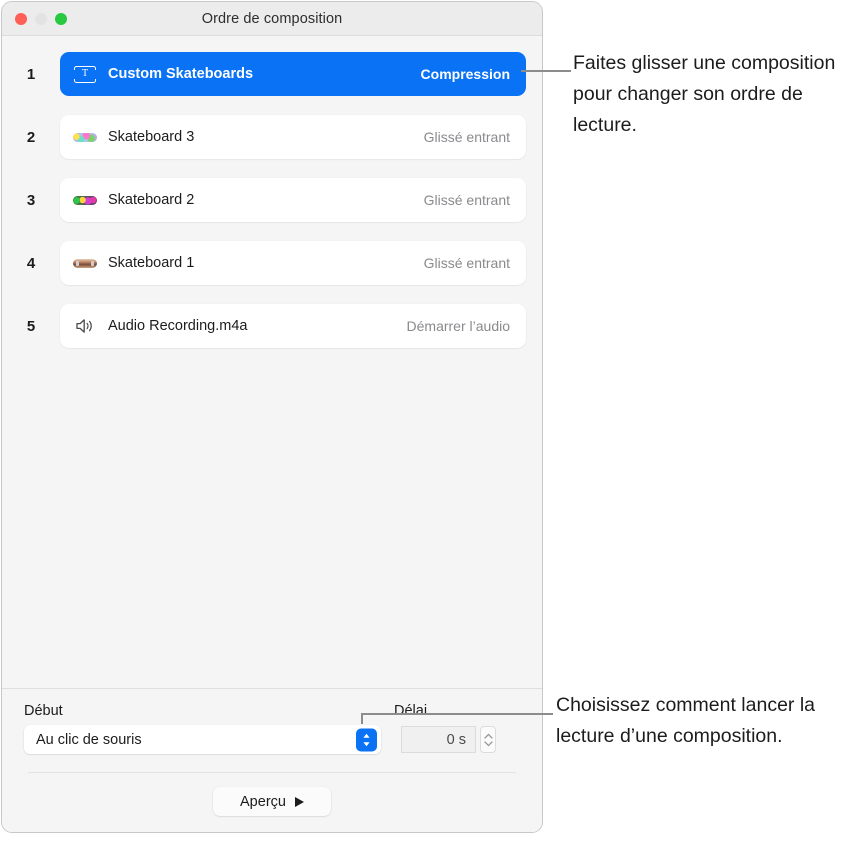 This screenshot has height=841, width=860. I want to click on skateboard-3-thumbnail-icon, so click(85, 137).